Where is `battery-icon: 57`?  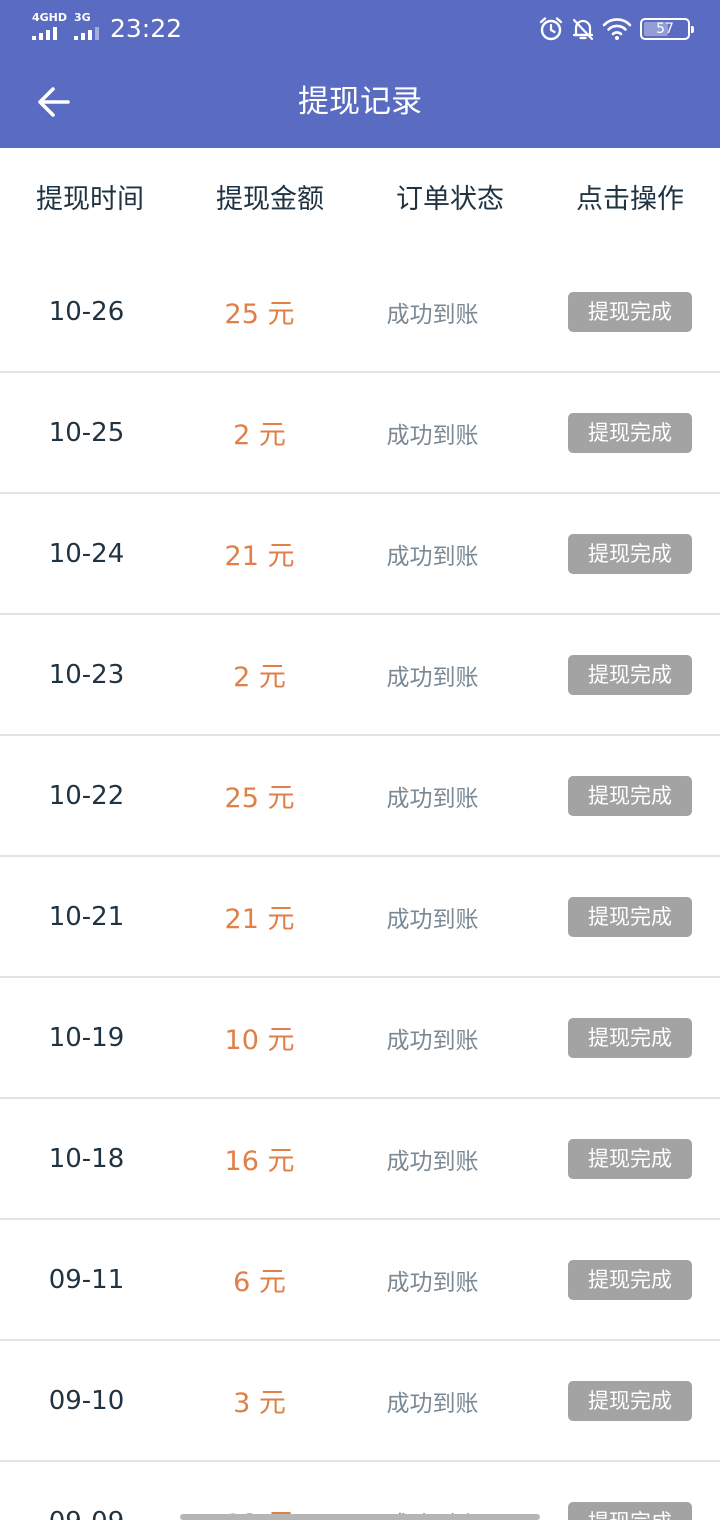 battery-icon: 57 is located at coordinates (667, 29).